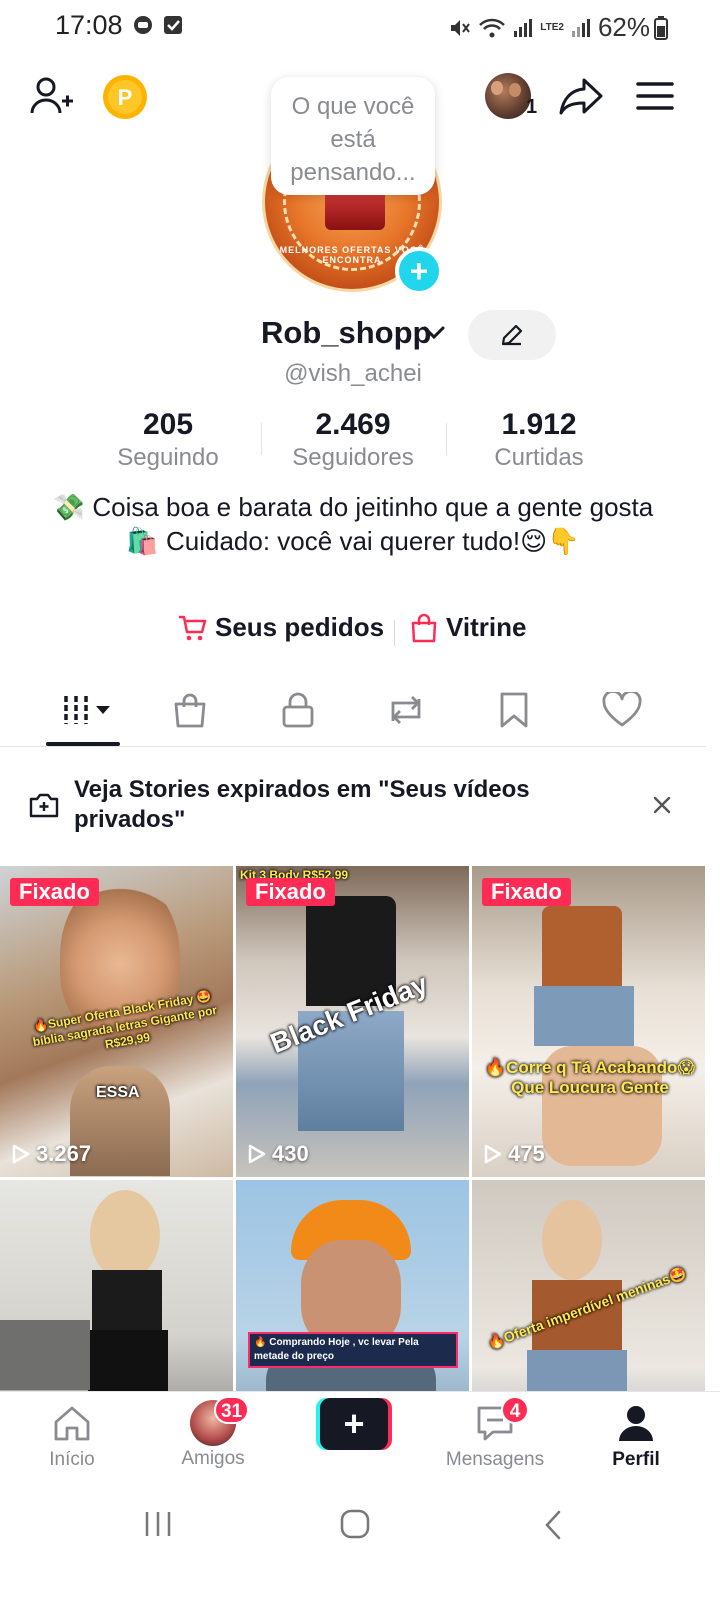  What do you see at coordinates (495, 1459) in the screenshot?
I see `nav-messages-label: Mensagens` at bounding box center [495, 1459].